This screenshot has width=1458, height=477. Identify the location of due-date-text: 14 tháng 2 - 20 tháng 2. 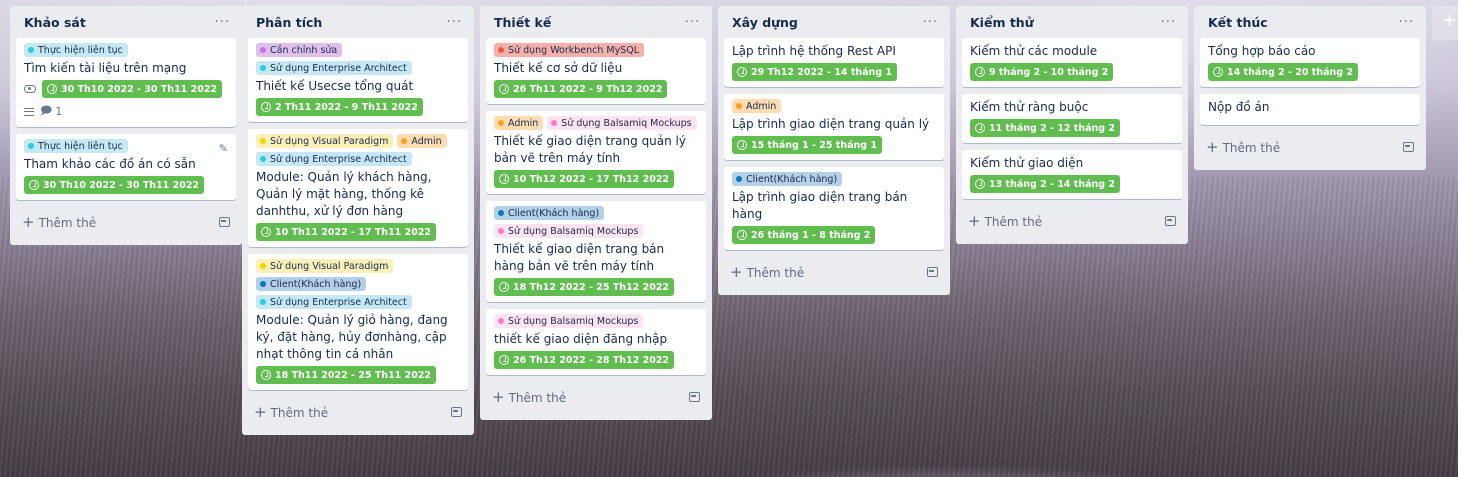
(1290, 72).